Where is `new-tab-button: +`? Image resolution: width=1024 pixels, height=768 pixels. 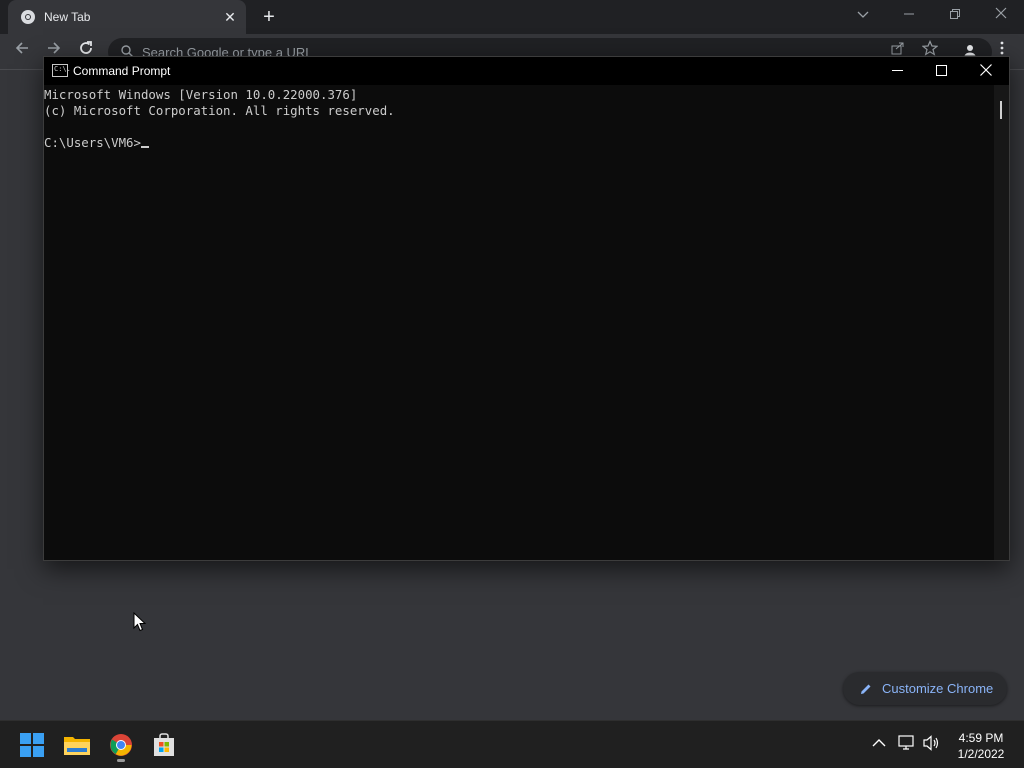 new-tab-button: + is located at coordinates (269, 17).